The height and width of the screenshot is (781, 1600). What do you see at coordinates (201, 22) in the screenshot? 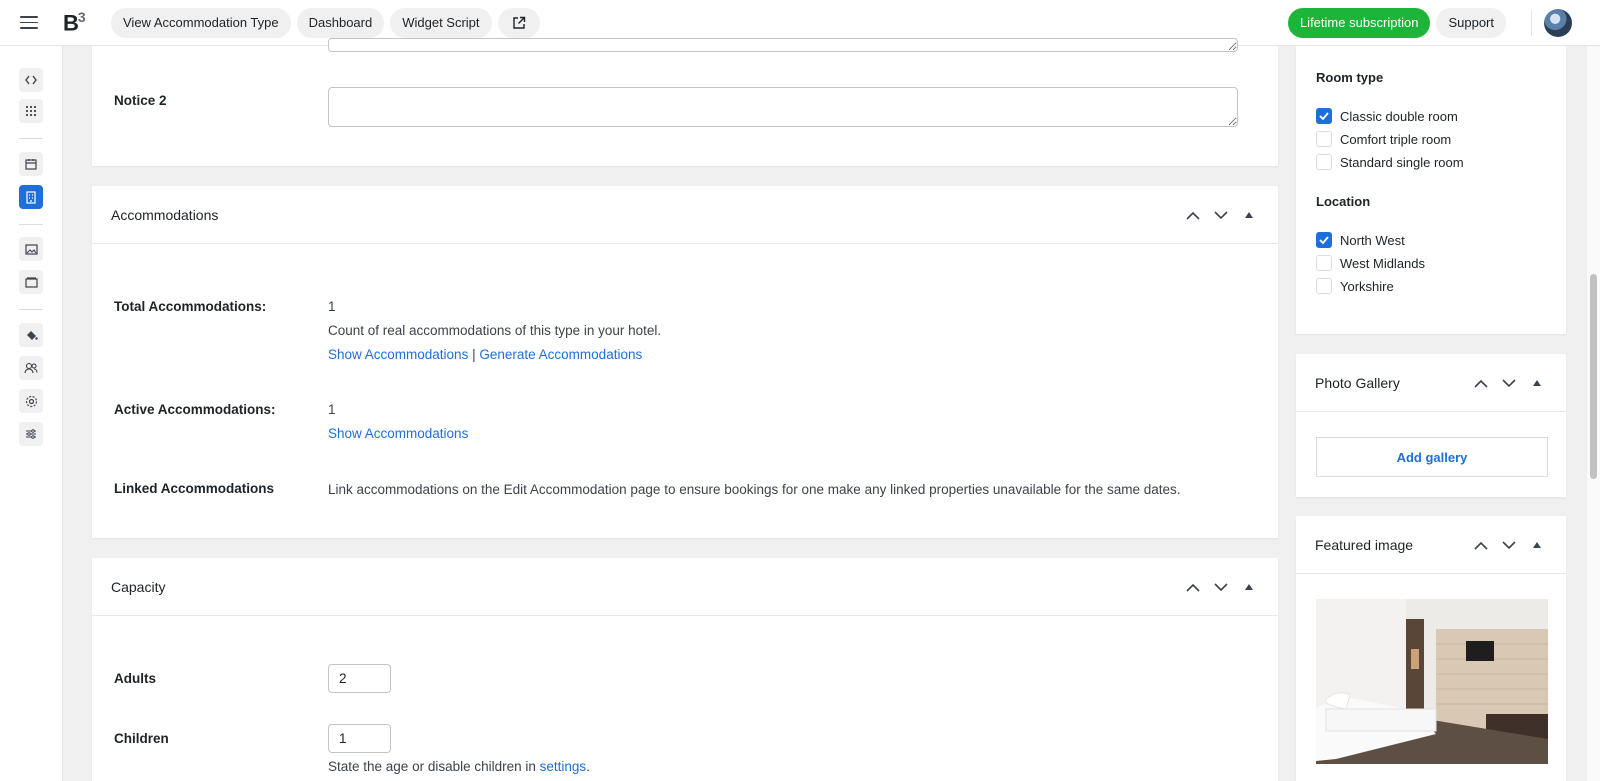
I see `view-accommodation-type-button: View Accommodation Type` at bounding box center [201, 22].